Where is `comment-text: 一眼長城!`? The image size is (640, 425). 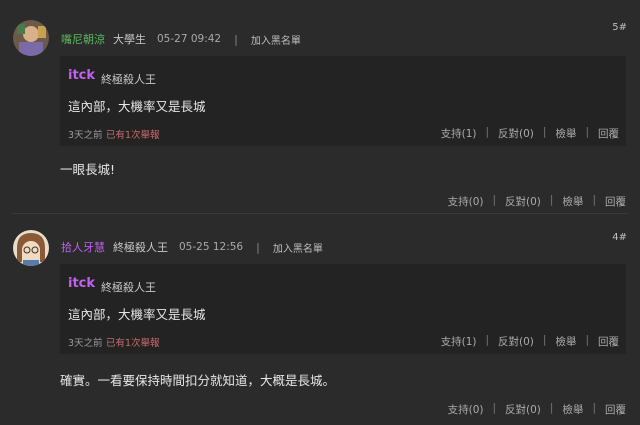 comment-text: 一眼長城! is located at coordinates (88, 169).